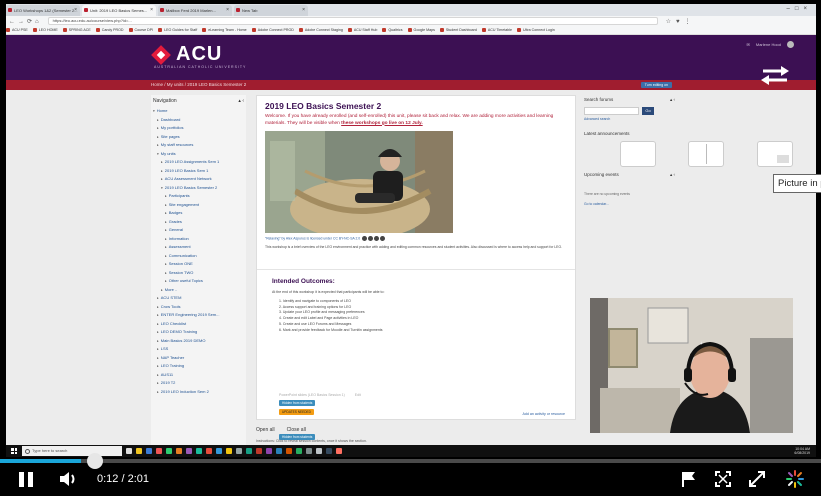 This screenshot has height=496, width=821. Describe the element at coordinates (224, 30) in the screenshot. I see `bookmark-item: eLearning Team - Home` at that location.